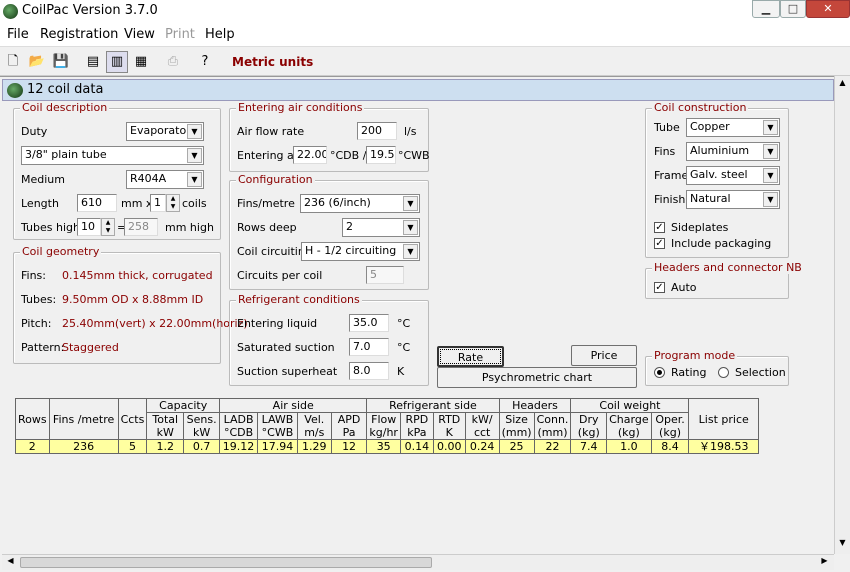 Image resolution: width=850 pixels, height=572 pixels. Describe the element at coordinates (269, 155) in the screenshot. I see `entering-air-label: Entering air` at that location.